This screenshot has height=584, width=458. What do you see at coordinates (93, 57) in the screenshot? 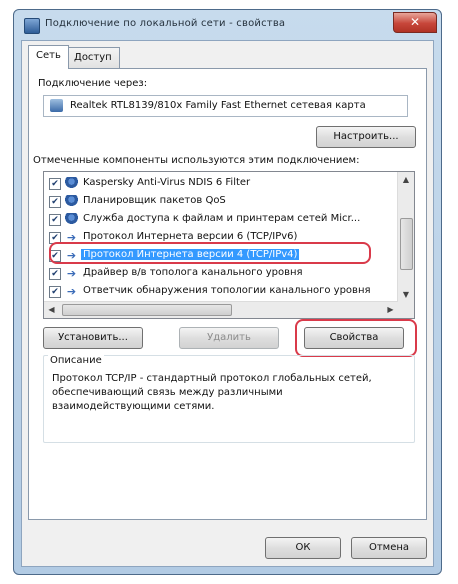
I see `tab-sharing: Доступ` at bounding box center [93, 57].